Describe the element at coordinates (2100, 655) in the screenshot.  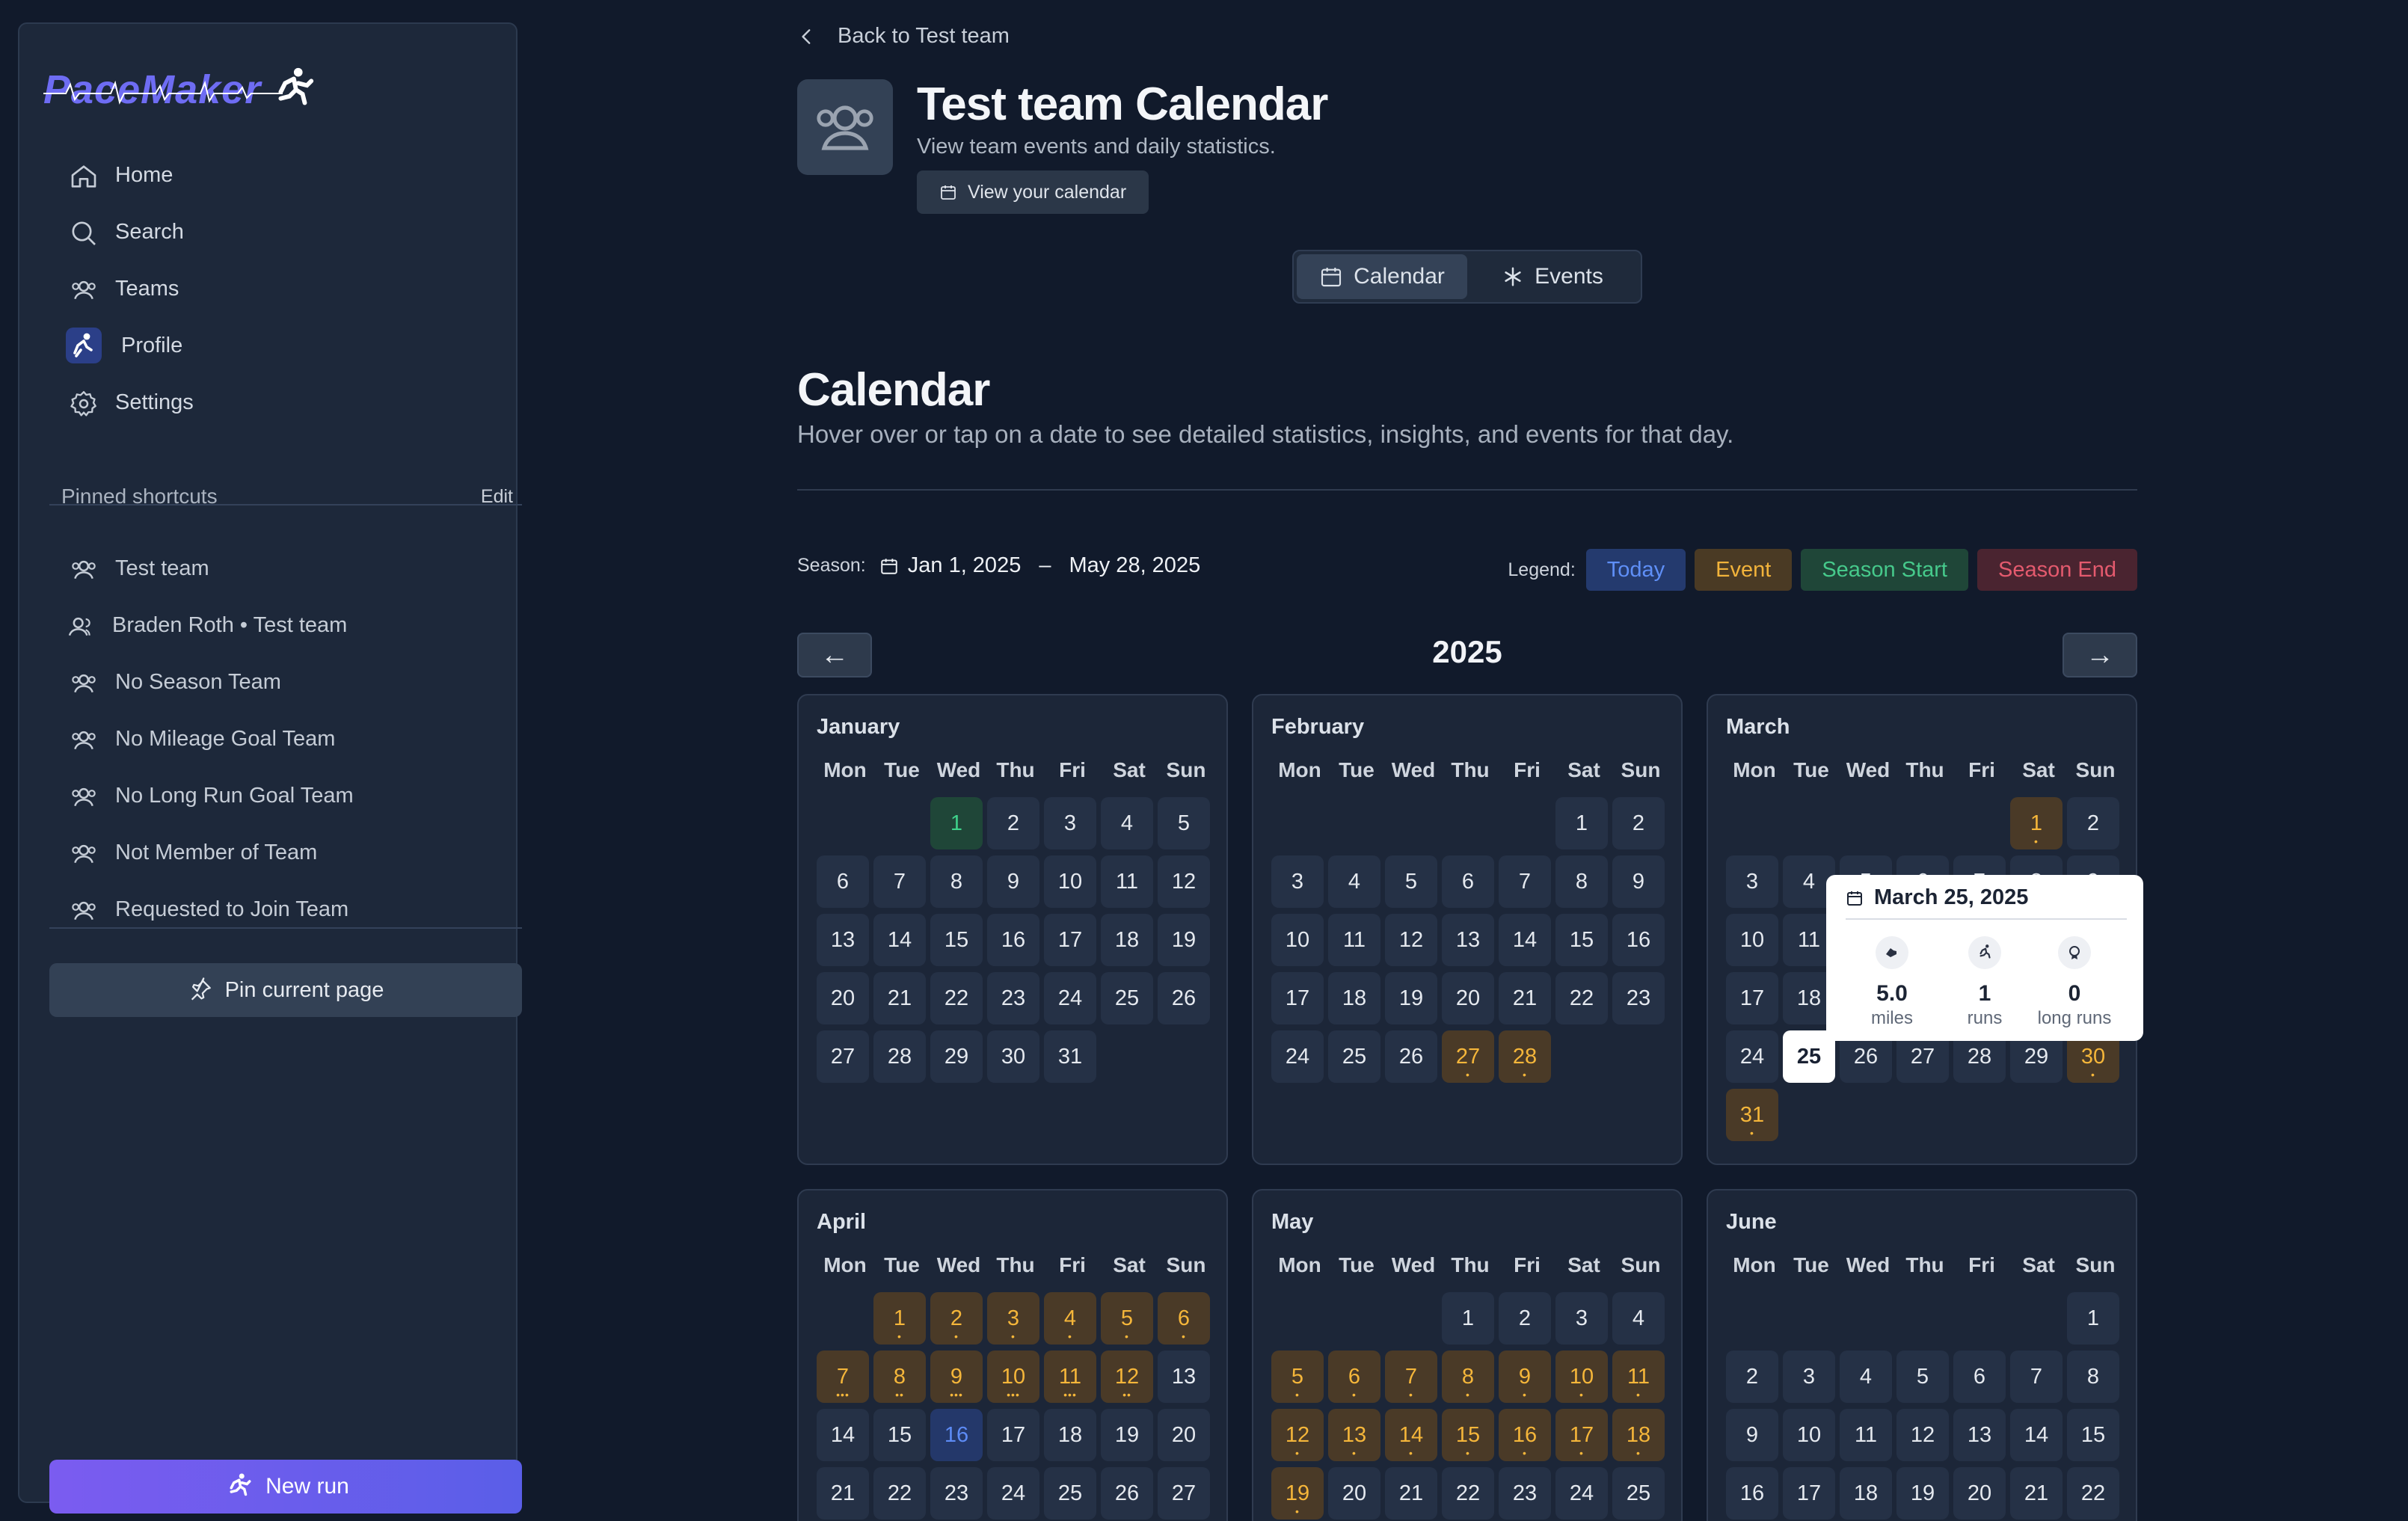
I see `next-year-button: →` at that location.